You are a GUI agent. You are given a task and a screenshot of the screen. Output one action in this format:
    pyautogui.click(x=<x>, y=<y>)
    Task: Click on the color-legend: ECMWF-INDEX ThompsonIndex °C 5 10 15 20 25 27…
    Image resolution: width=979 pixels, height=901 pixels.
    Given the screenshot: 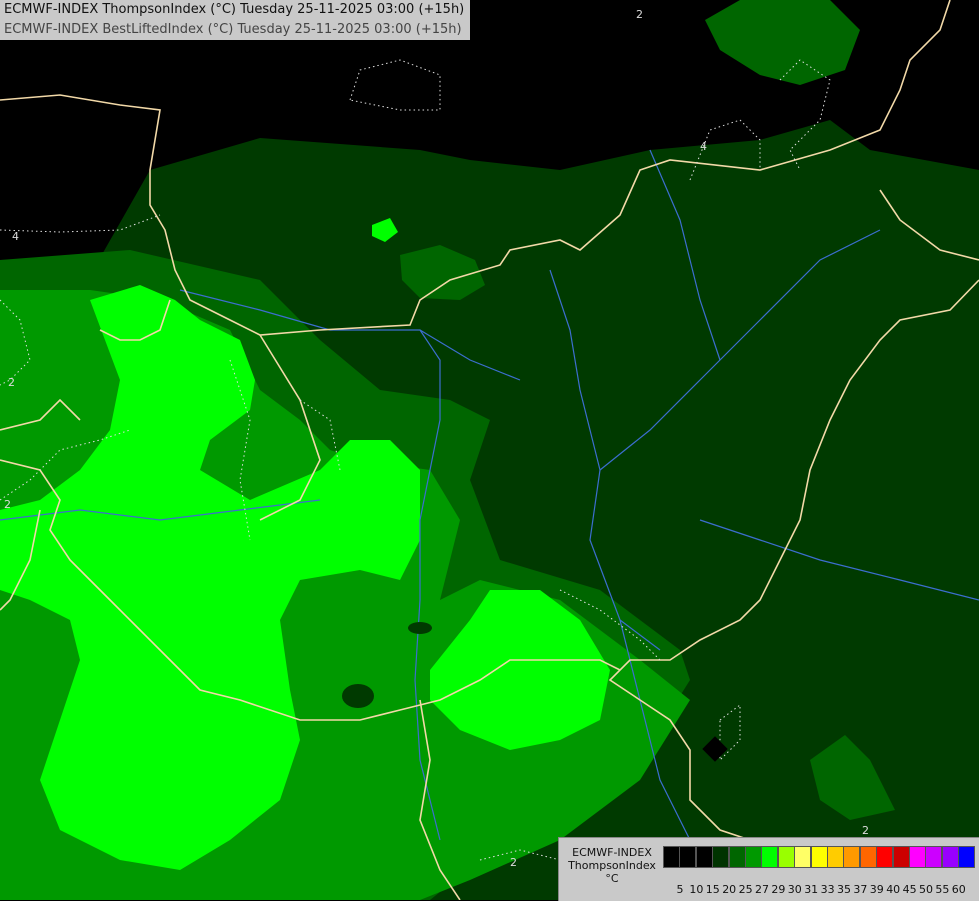 What is the action you would take?
    pyautogui.click(x=768, y=869)
    